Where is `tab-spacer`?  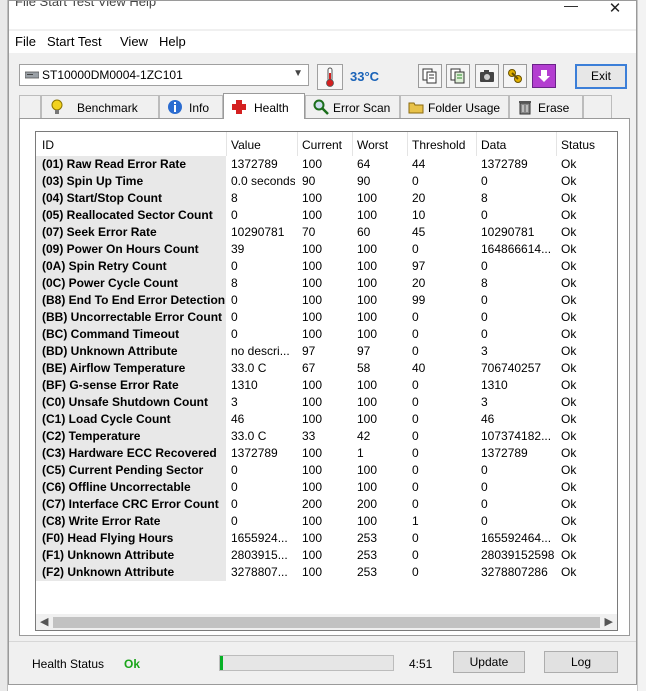
tab-spacer is located at coordinates (597, 106).